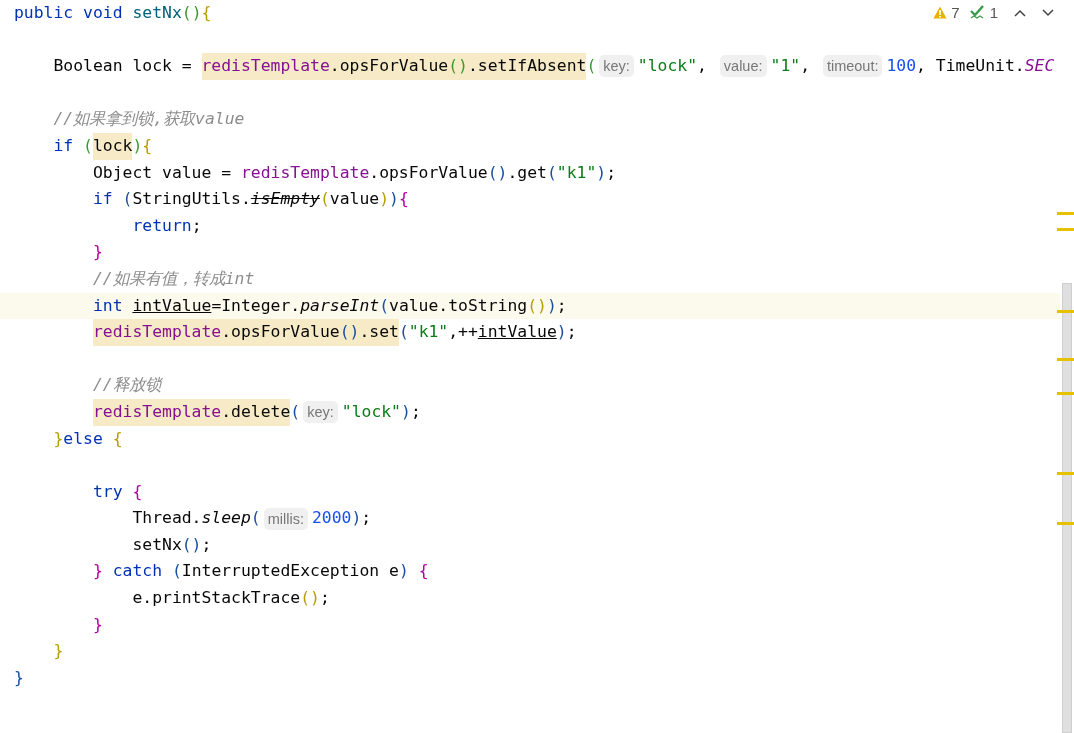 The height and width of the screenshot is (733, 1074). I want to click on code-text: try, so click(108, 491).